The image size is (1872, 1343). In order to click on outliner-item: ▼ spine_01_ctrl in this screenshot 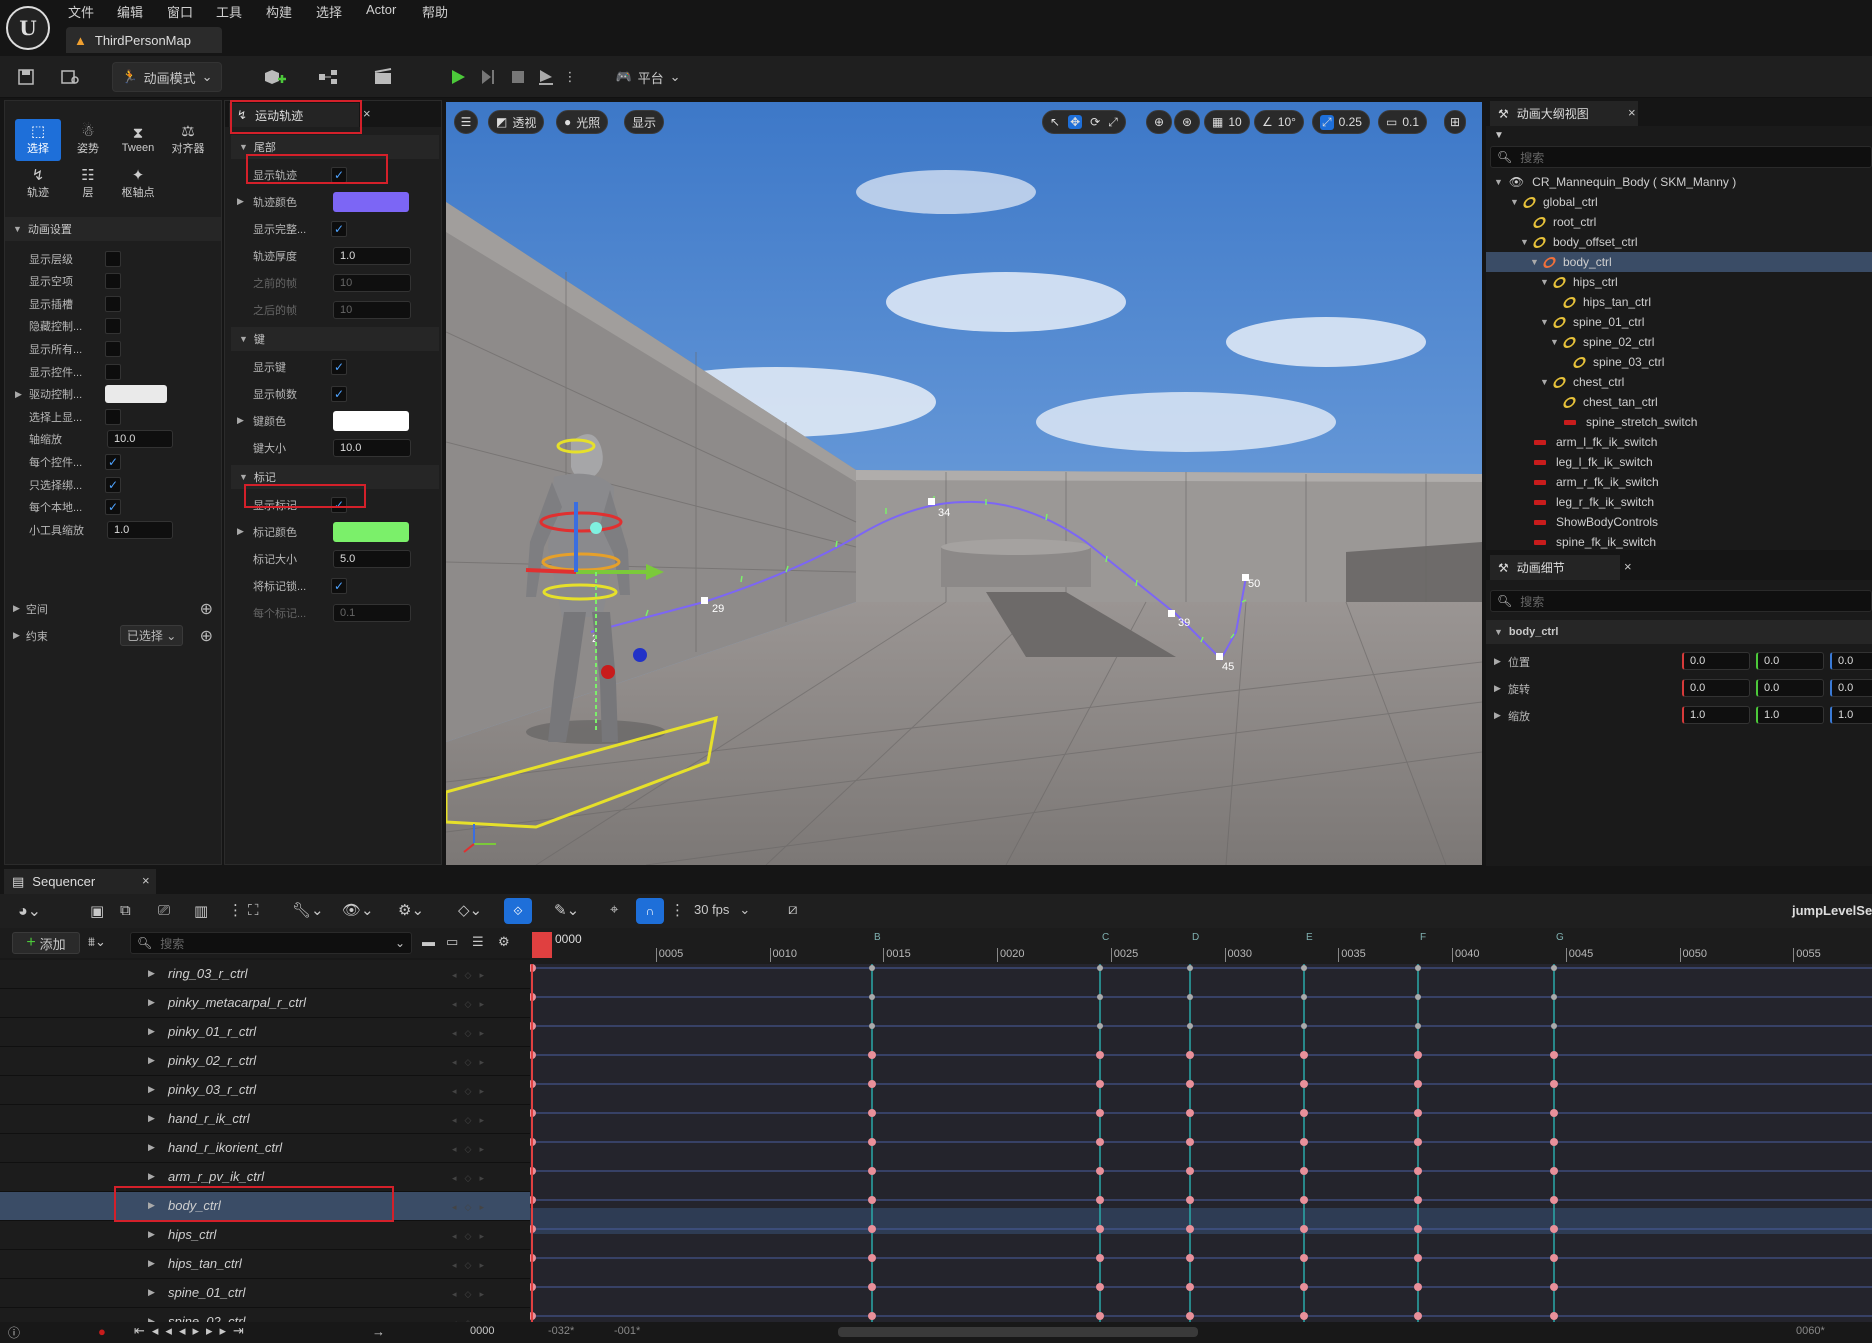, I will do `click(1592, 322)`.